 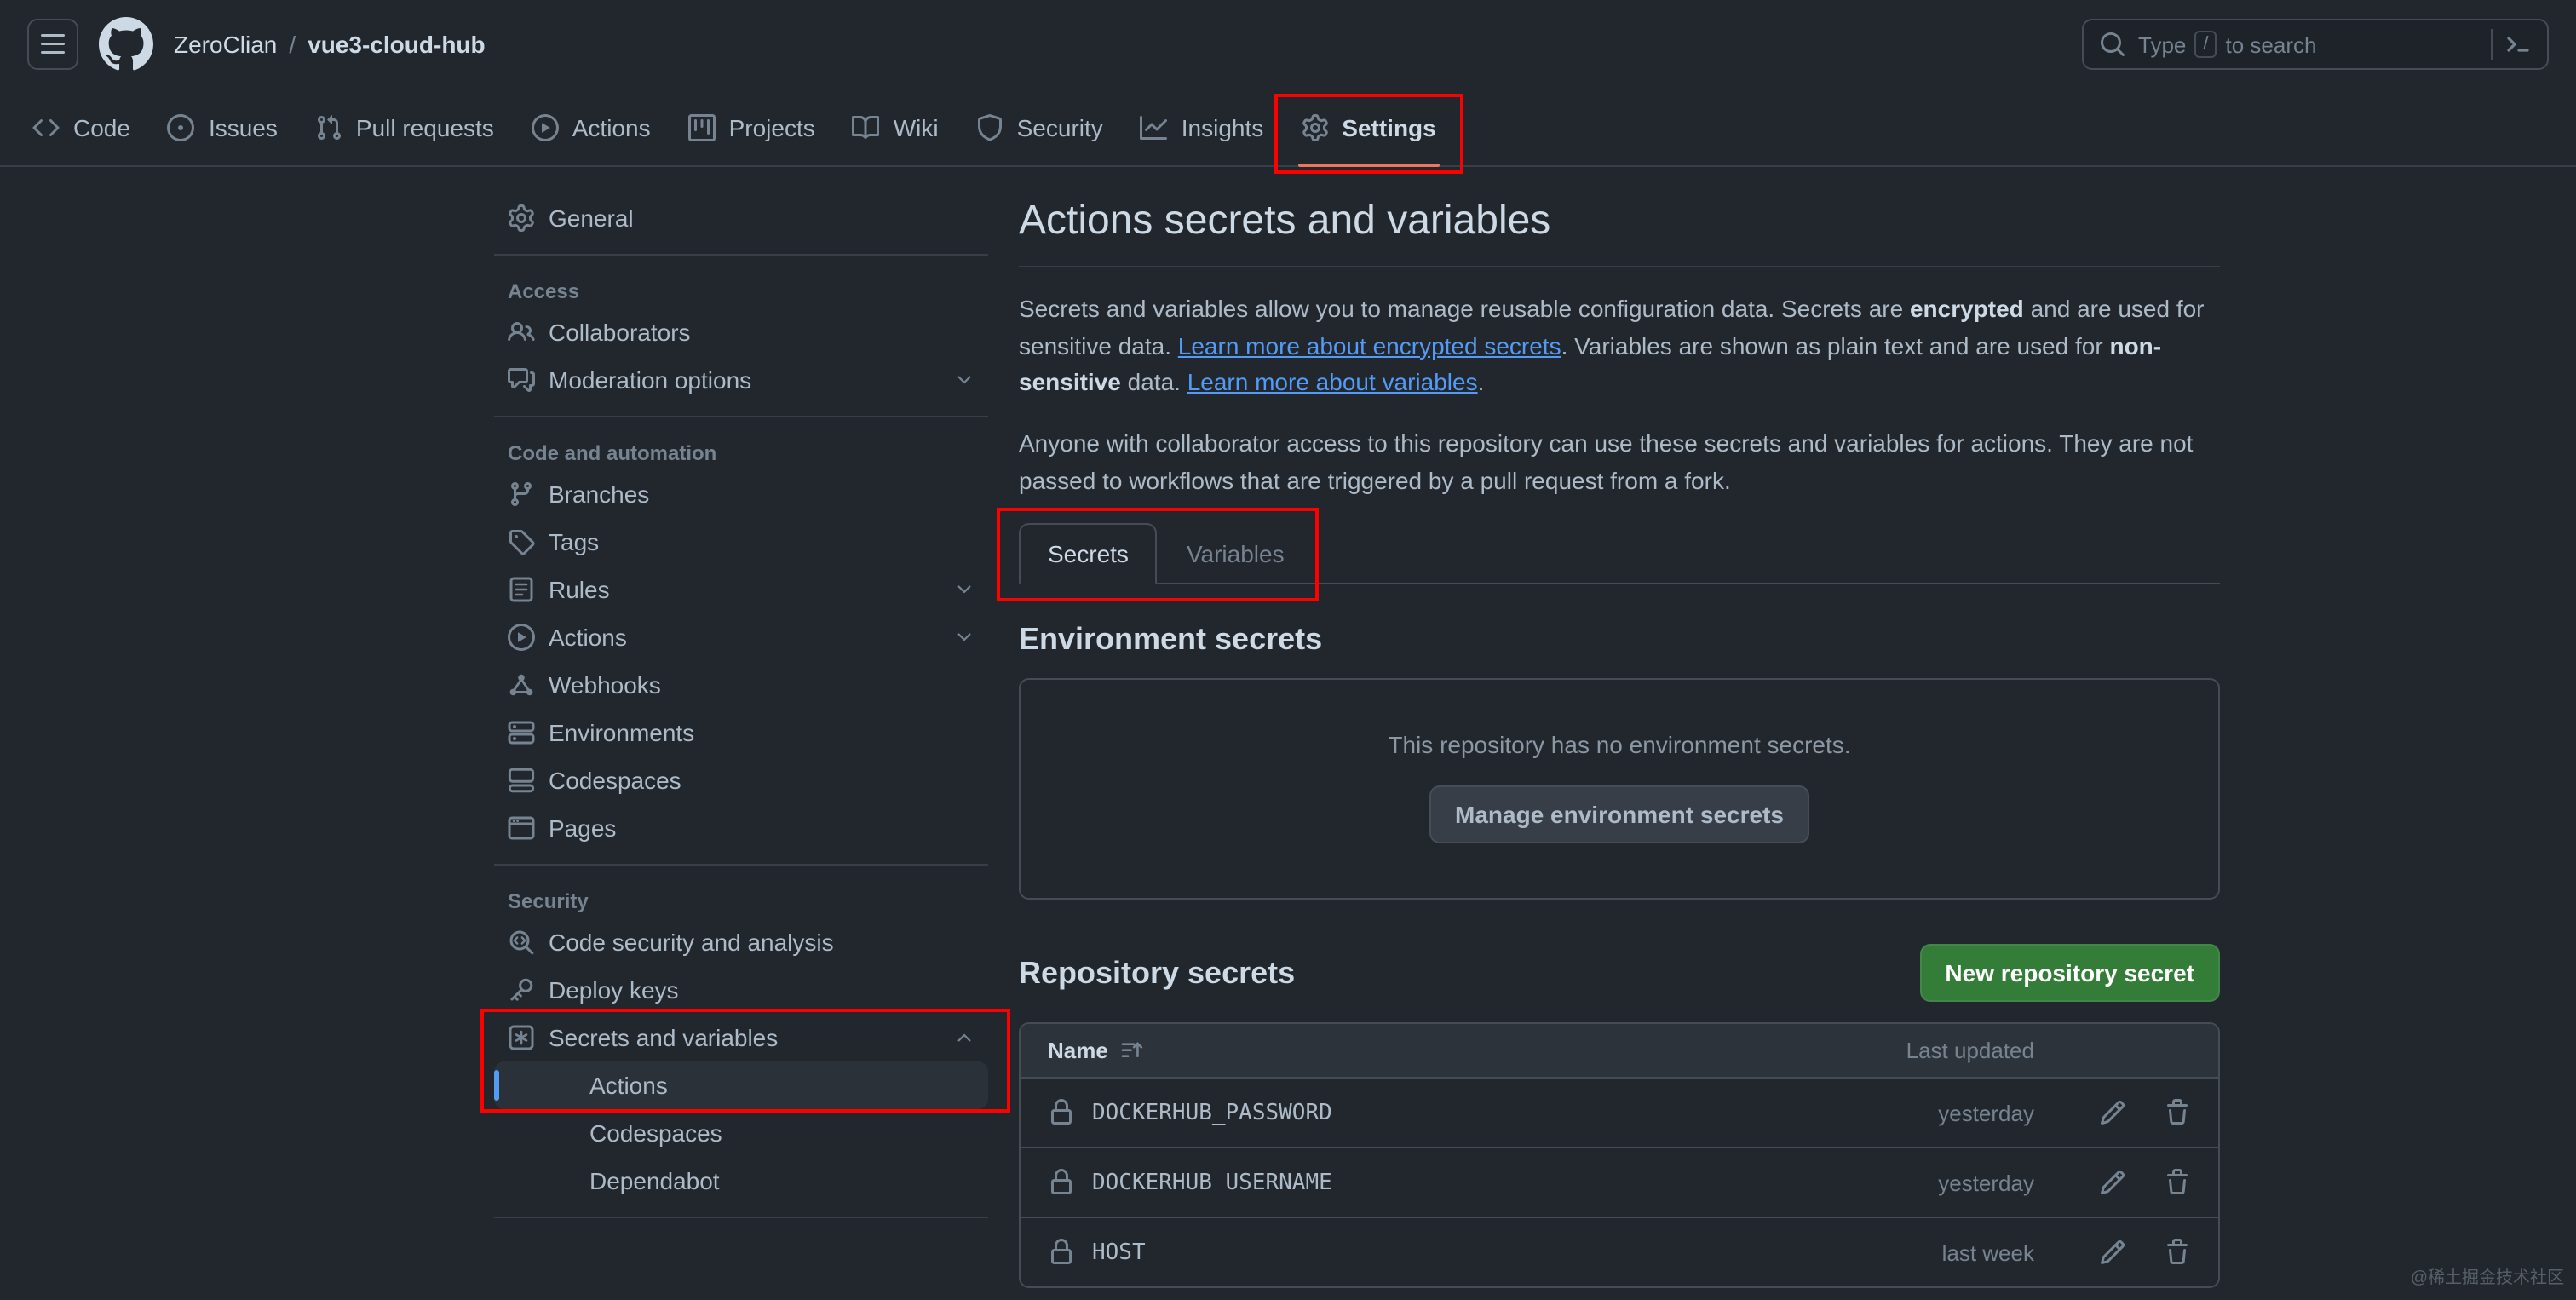 What do you see at coordinates (329, 127) in the screenshot?
I see `git-pull-request-icon` at bounding box center [329, 127].